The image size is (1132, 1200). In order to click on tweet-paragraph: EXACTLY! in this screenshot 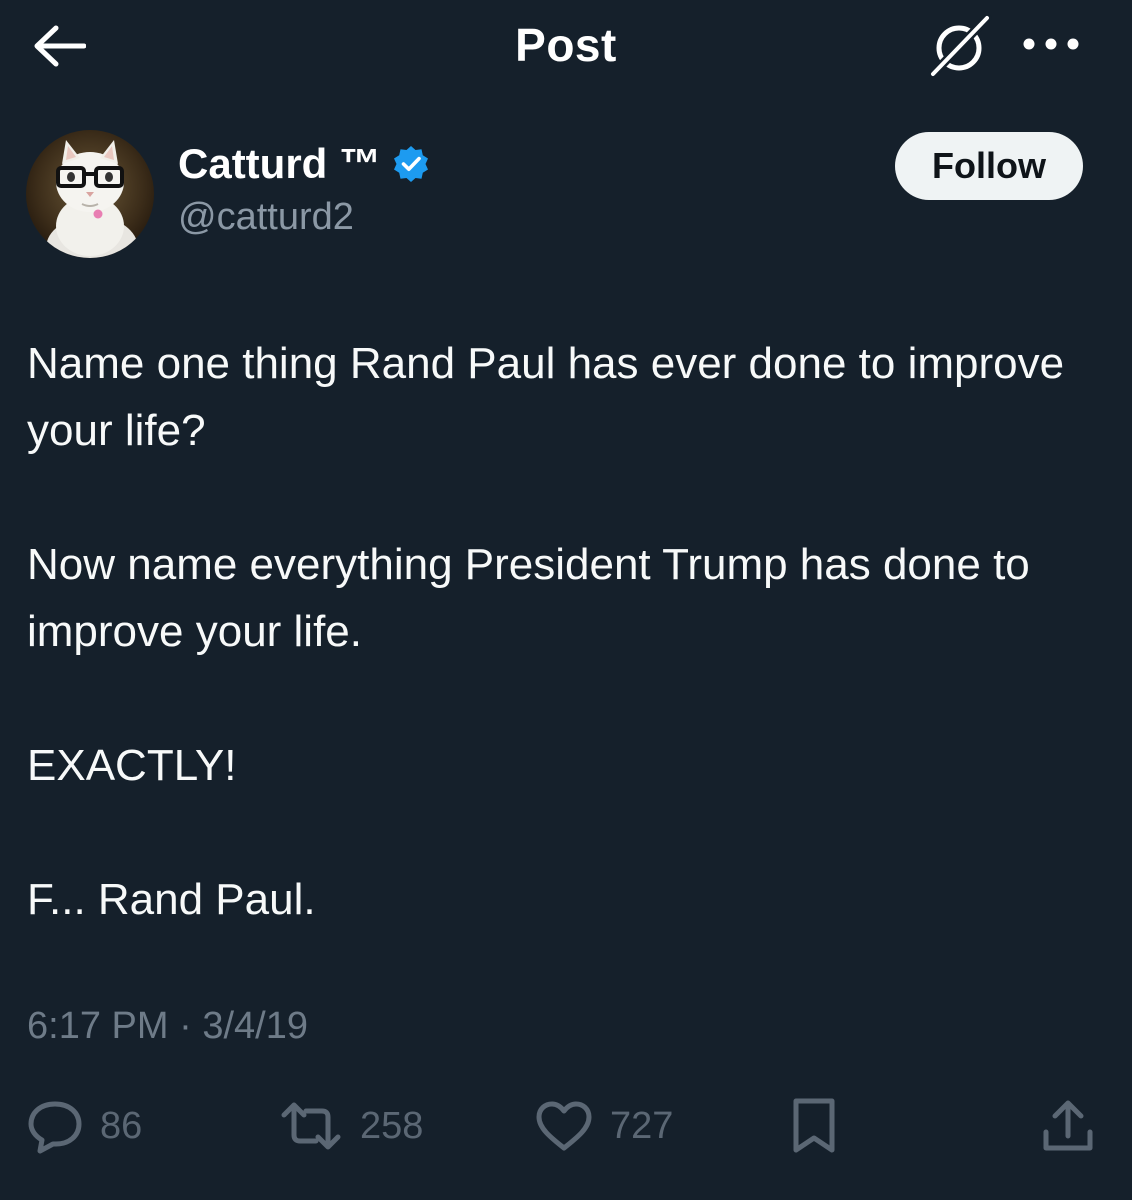, I will do `click(132, 765)`.